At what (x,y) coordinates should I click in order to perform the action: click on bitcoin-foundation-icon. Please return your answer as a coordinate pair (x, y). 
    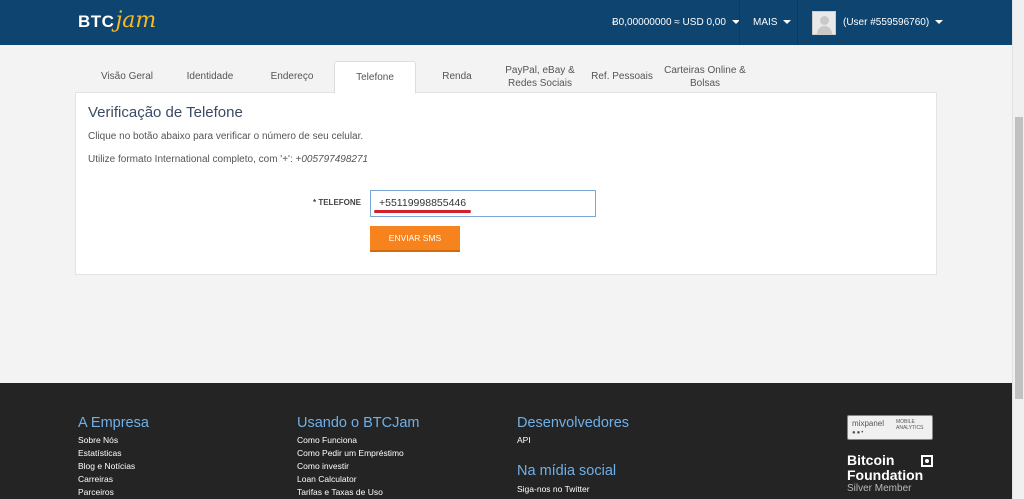
    Looking at the image, I should click on (927, 461).